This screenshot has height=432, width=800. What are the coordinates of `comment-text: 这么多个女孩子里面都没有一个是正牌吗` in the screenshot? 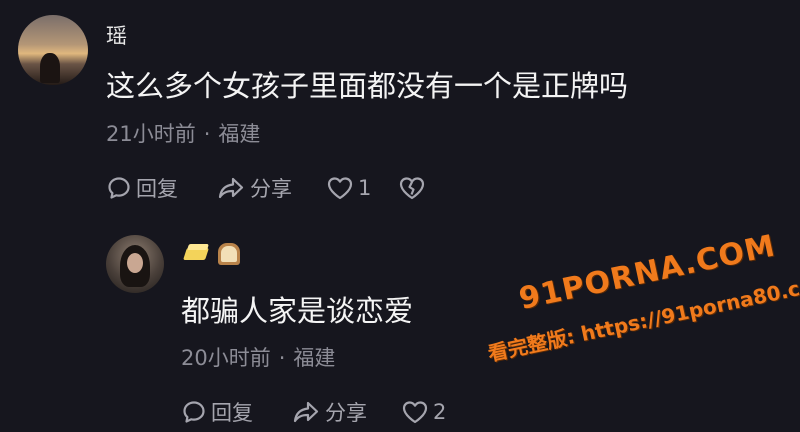 It's located at (367, 86).